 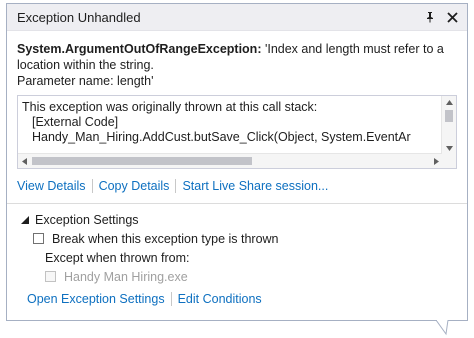 I want to click on break-row: Break when this exception type is thrown, so click(x=239, y=238).